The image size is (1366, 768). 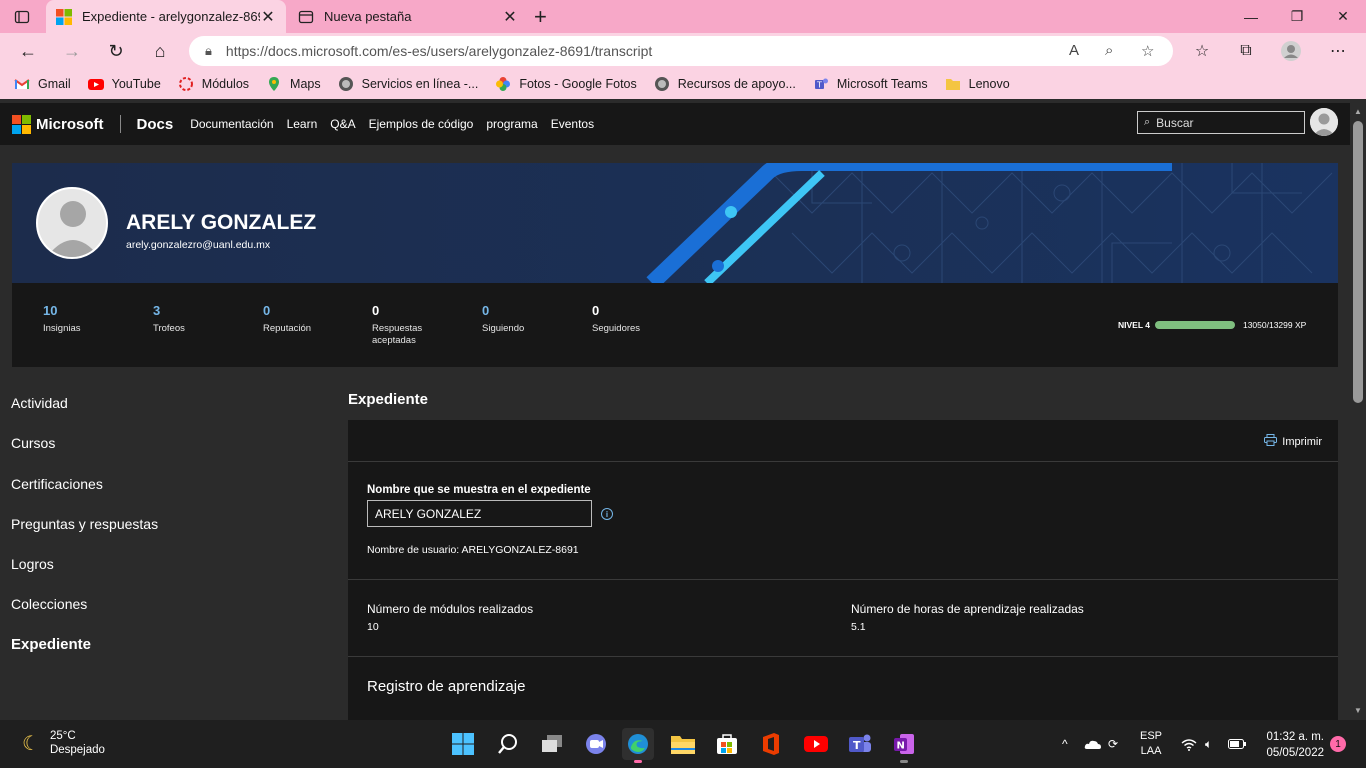 What do you see at coordinates (540, 17) in the screenshot?
I see `new-tab-icon: +` at bounding box center [540, 17].